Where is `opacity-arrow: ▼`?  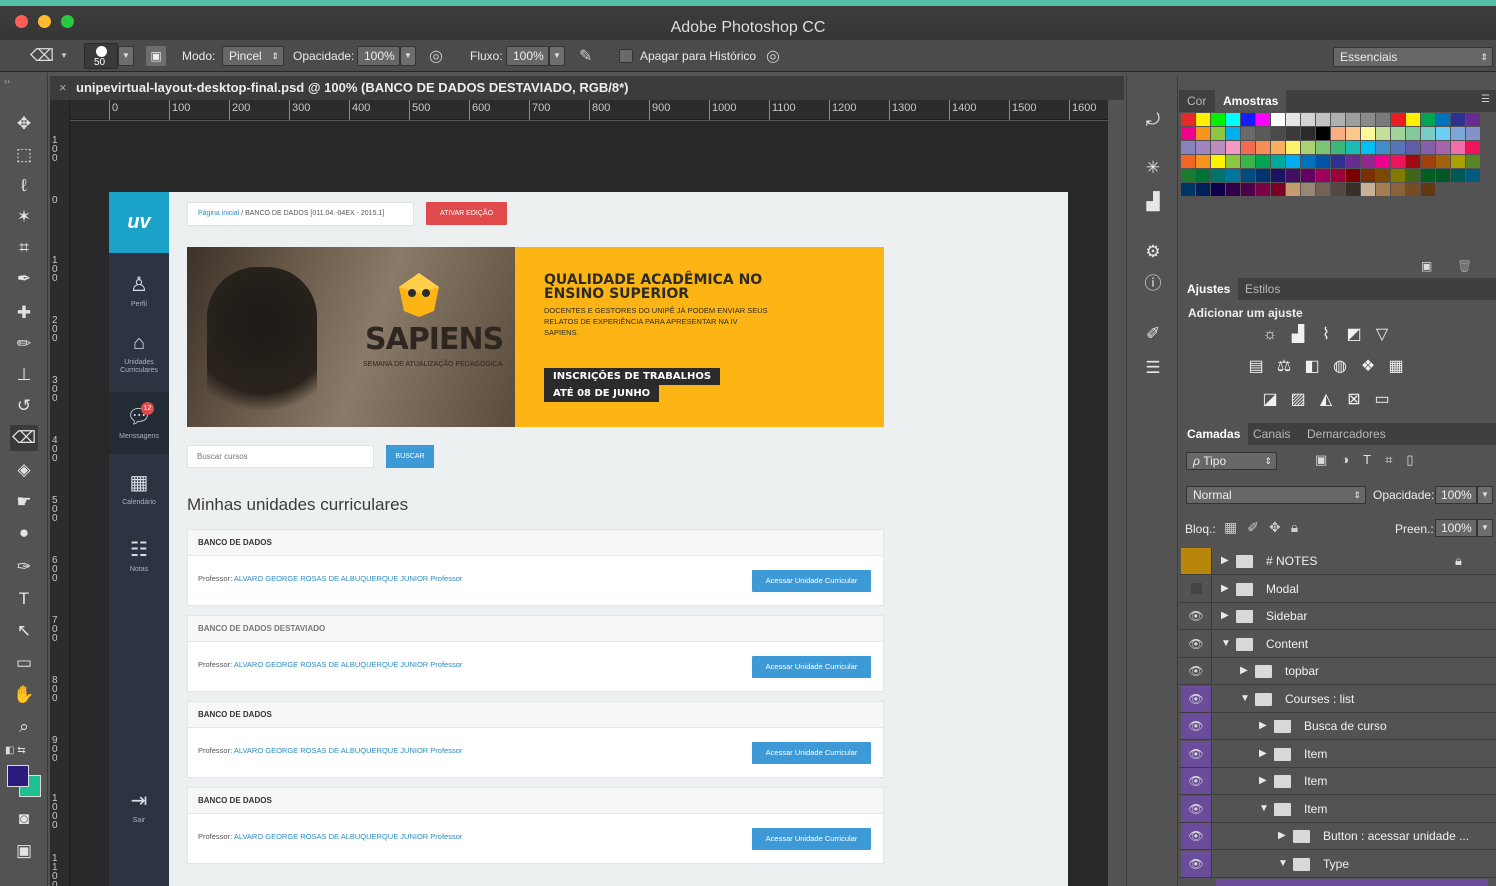 opacity-arrow: ▼ is located at coordinates (408, 56).